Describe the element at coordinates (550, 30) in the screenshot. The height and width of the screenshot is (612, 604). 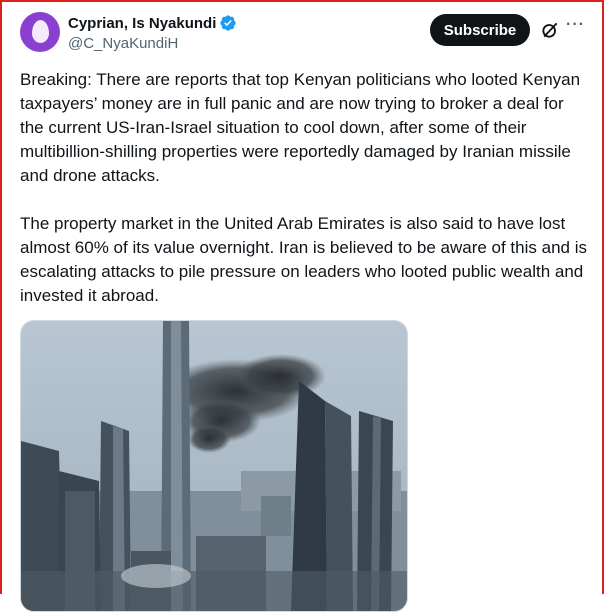
I see `grok-icon` at that location.